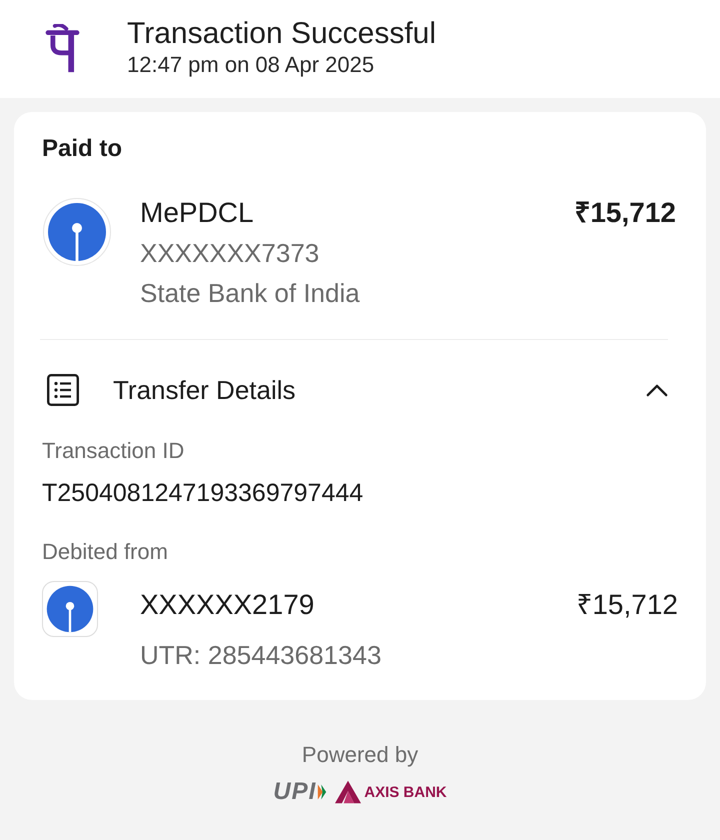 This screenshot has height=840, width=720. What do you see at coordinates (205, 390) in the screenshot?
I see `transfer-details-title: Transfer Details` at bounding box center [205, 390].